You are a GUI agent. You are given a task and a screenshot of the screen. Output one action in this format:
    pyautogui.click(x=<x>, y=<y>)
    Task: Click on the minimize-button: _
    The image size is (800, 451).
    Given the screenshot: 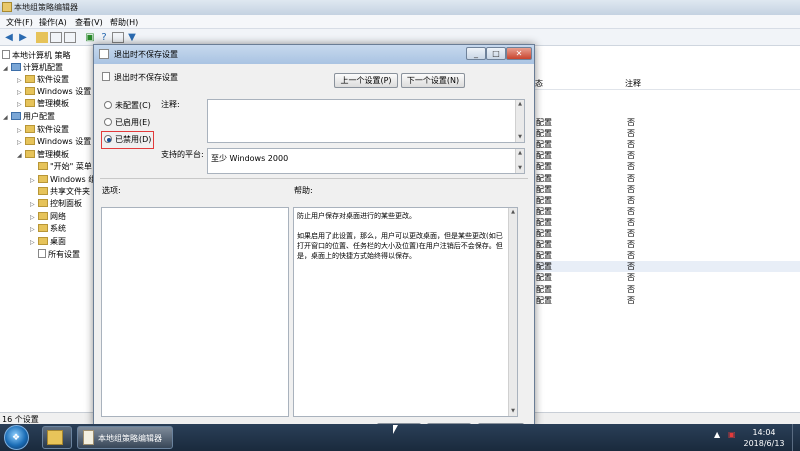 What is the action you would take?
    pyautogui.click(x=476, y=53)
    